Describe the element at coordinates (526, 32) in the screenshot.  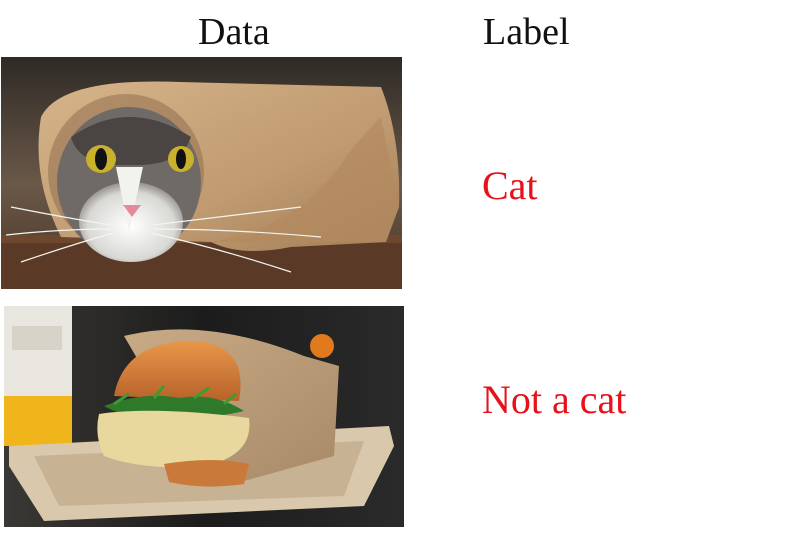
I see `label-column-header: Label` at that location.